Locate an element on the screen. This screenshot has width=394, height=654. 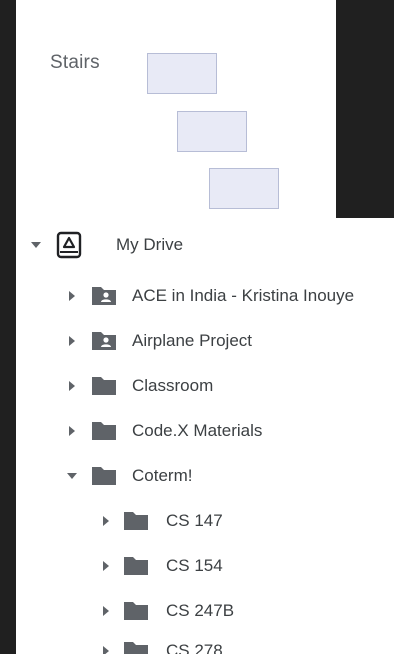
drive-icon is located at coordinates (69, 245).